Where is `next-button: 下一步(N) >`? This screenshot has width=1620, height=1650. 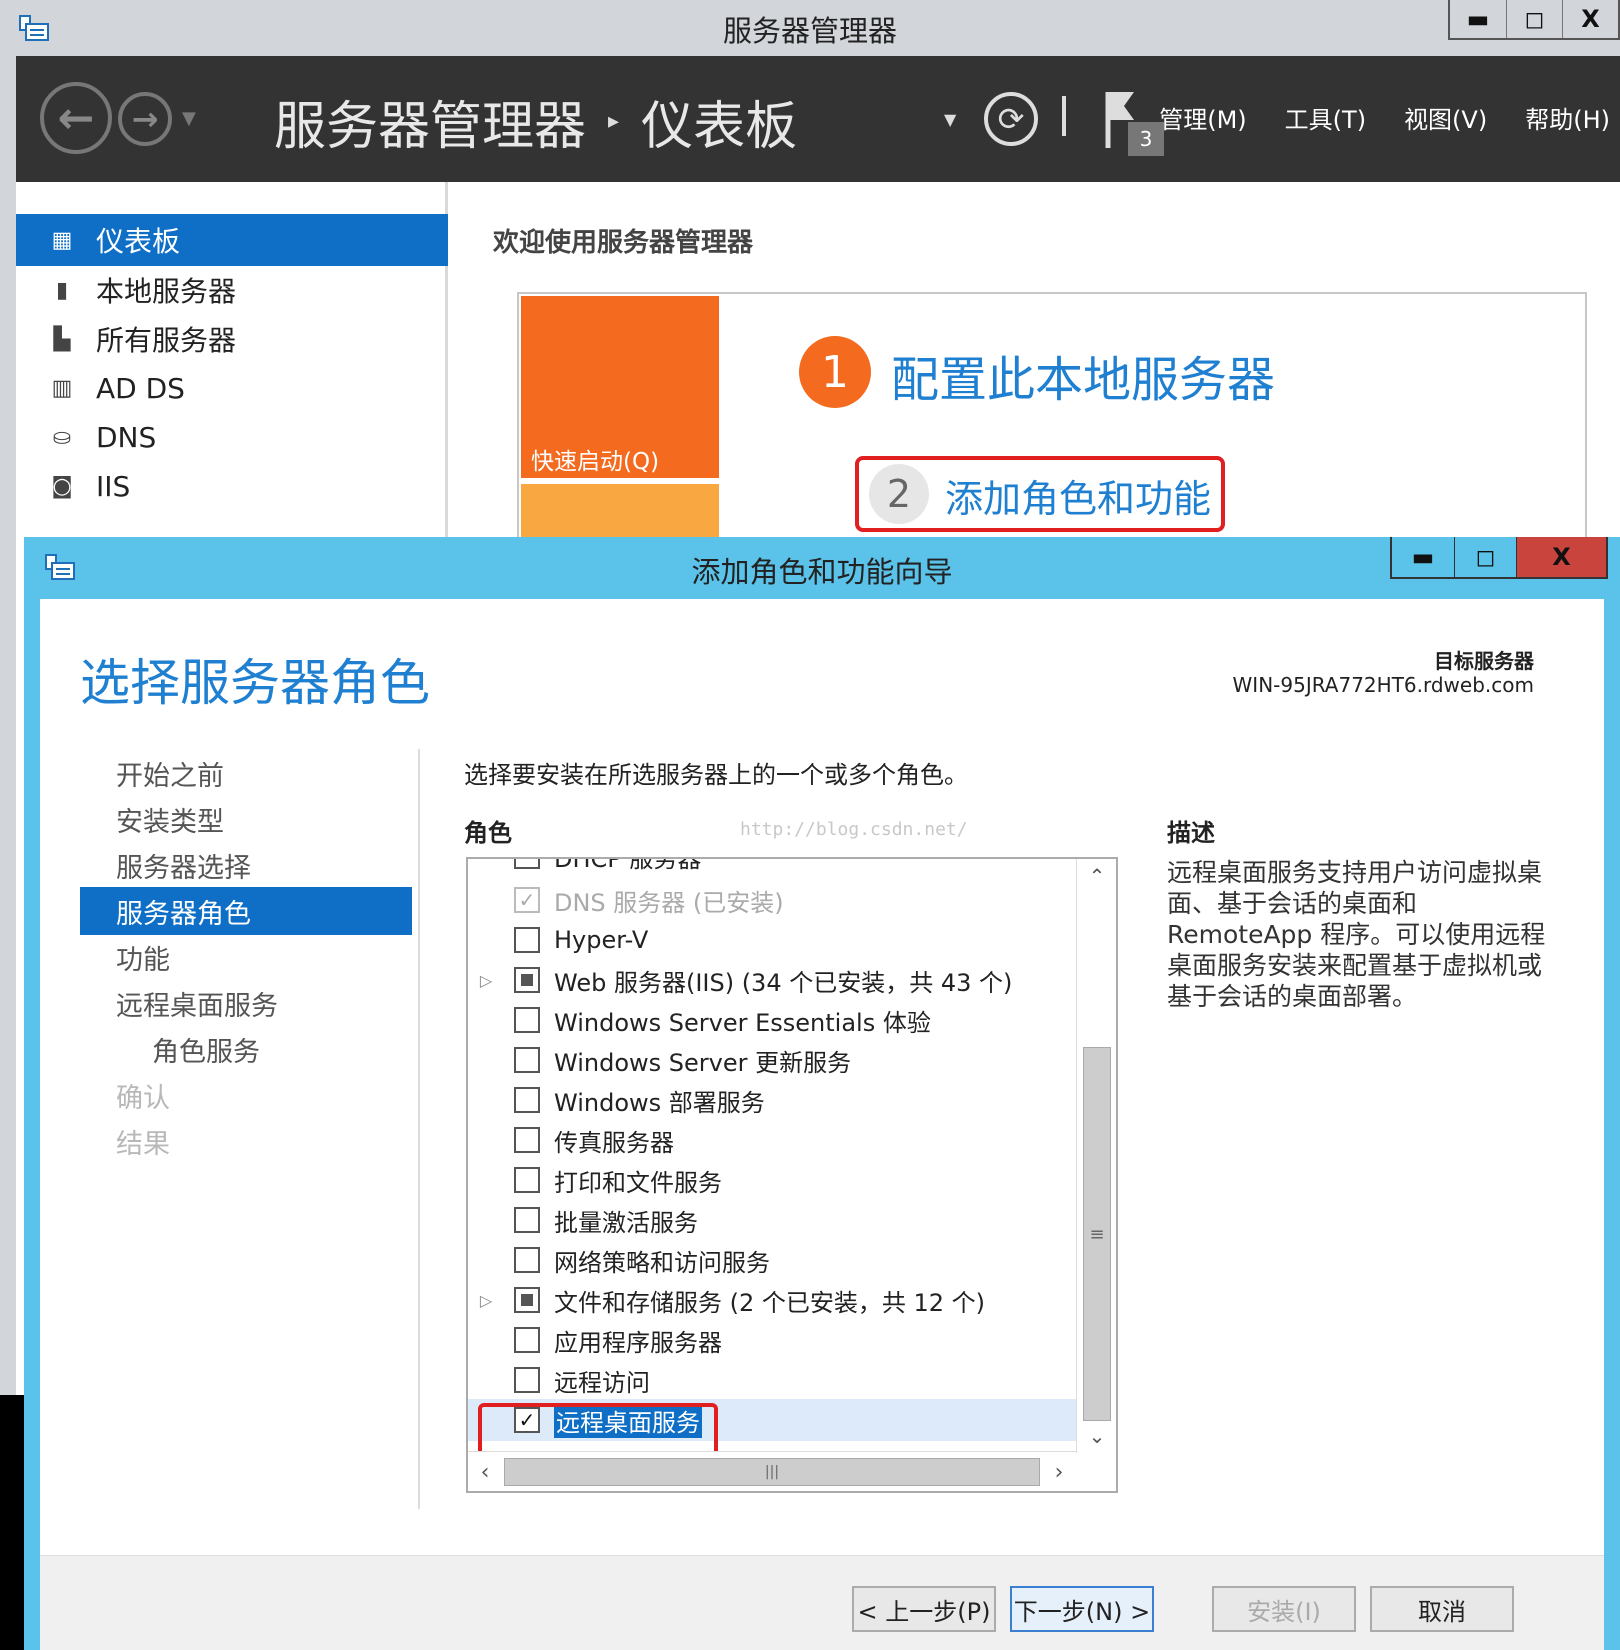
next-button: 下一步(N) > is located at coordinates (1082, 1609).